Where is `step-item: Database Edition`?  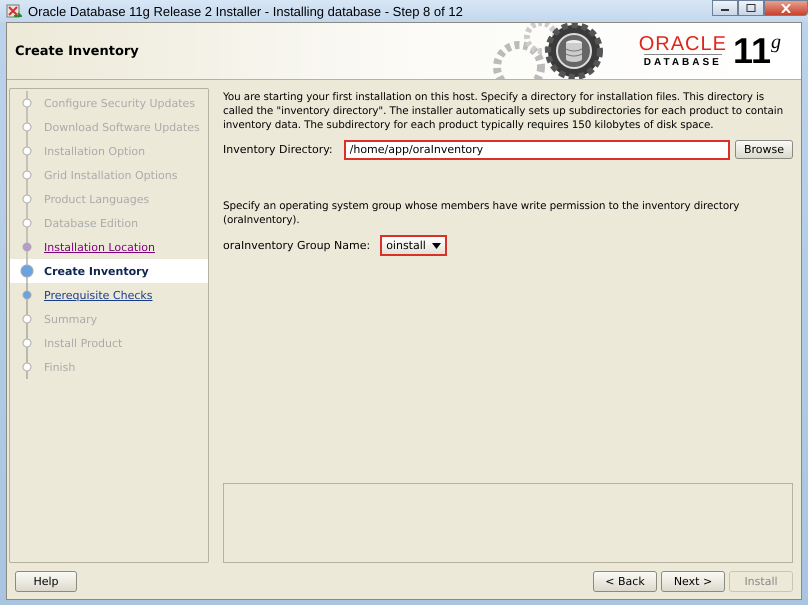
step-item: Database Edition is located at coordinates (109, 223).